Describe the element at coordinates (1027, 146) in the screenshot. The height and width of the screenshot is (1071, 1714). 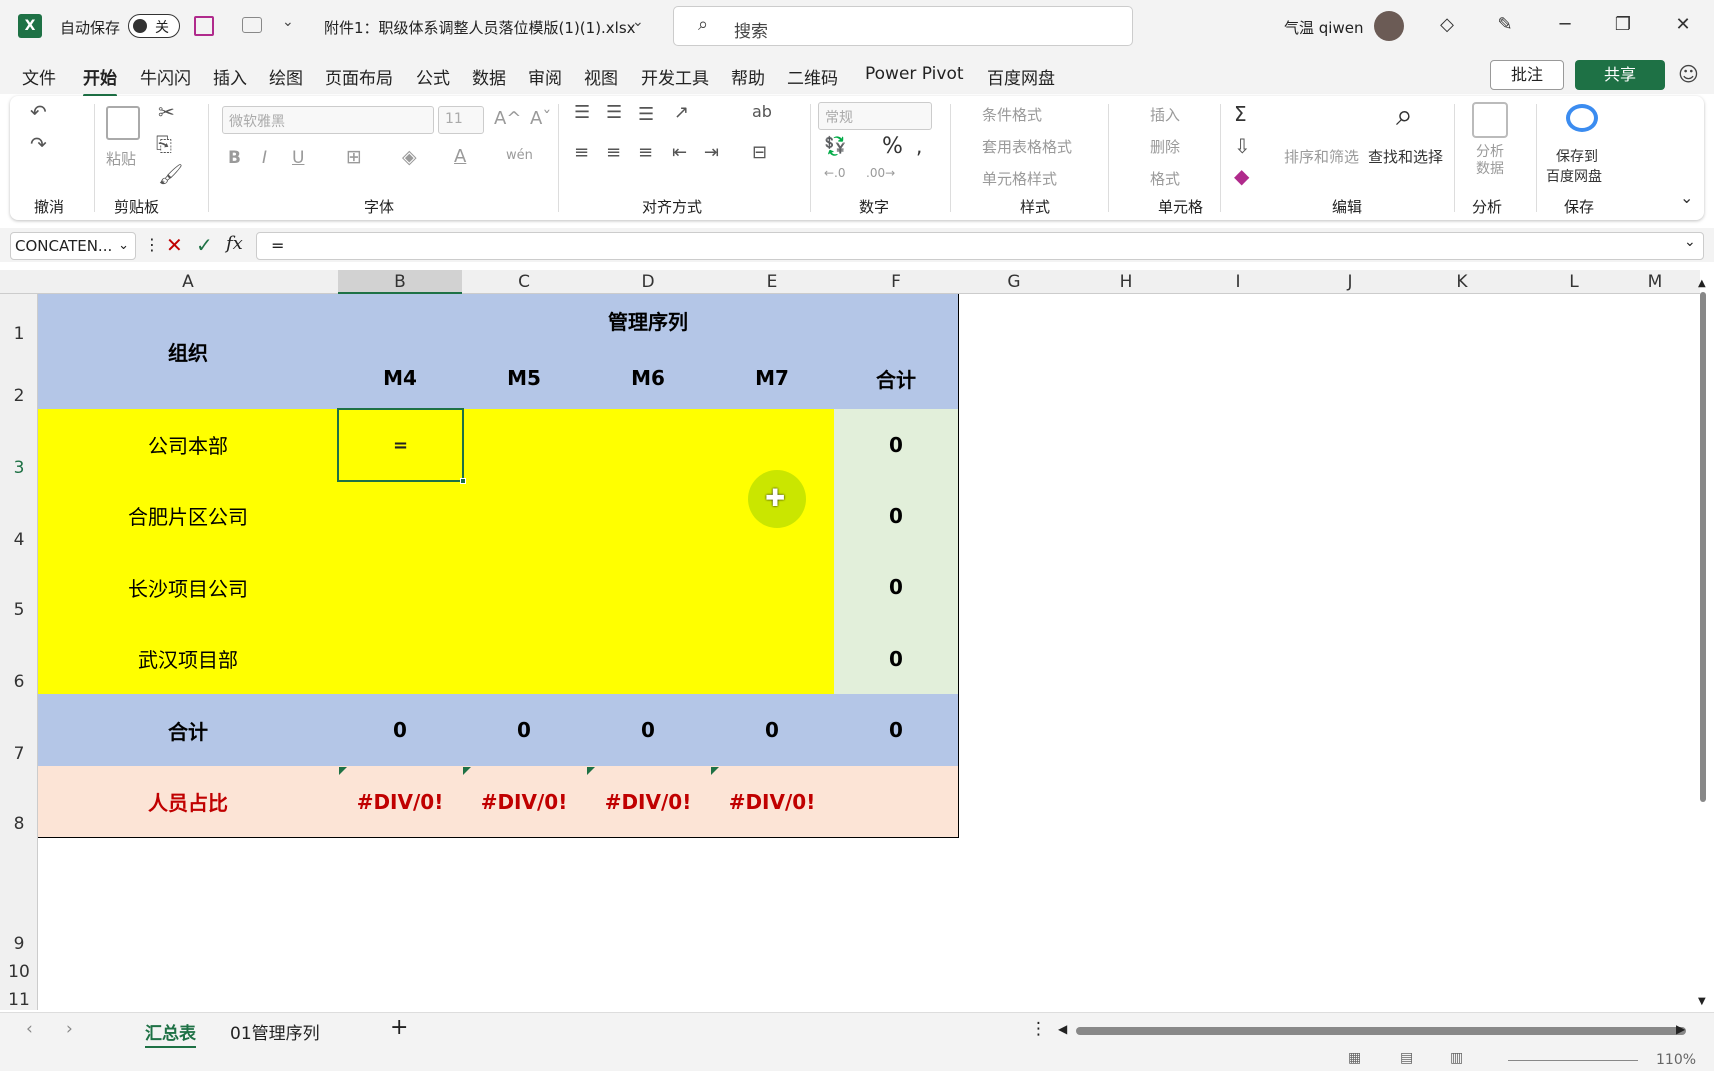
I see `table-format-button: 套用表格格式` at that location.